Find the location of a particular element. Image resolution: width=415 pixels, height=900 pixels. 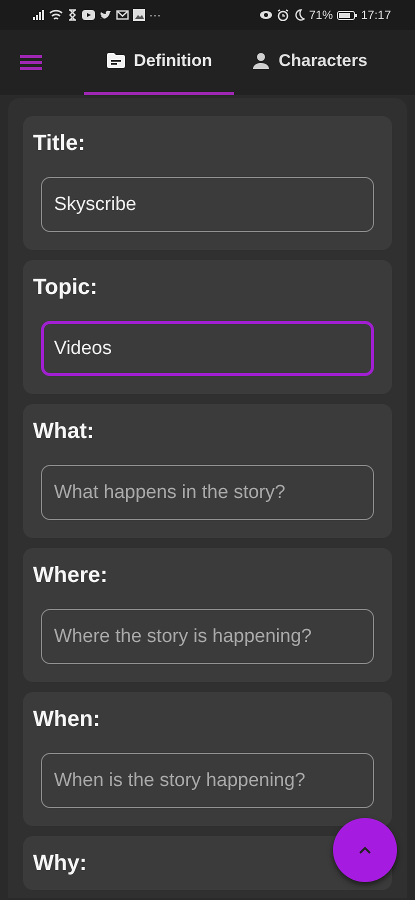

bird-icon is located at coordinates (105, 15).